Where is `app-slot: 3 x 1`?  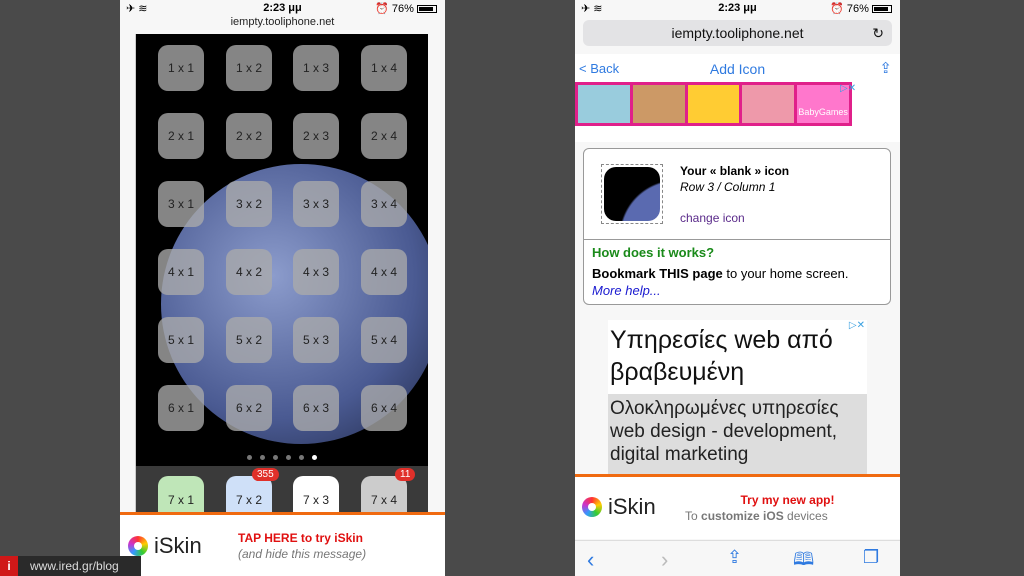 app-slot: 3 x 1 is located at coordinates (181, 204).